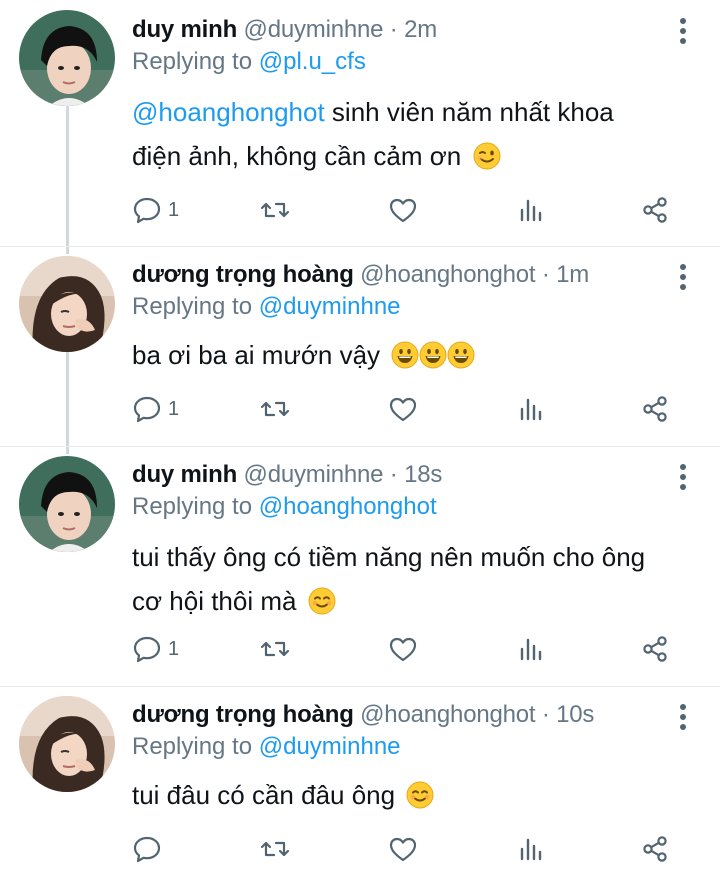 The width and height of the screenshot is (720, 871). Describe the element at coordinates (228, 112) in the screenshot. I see `mention-link: @hoanghonghot` at that location.